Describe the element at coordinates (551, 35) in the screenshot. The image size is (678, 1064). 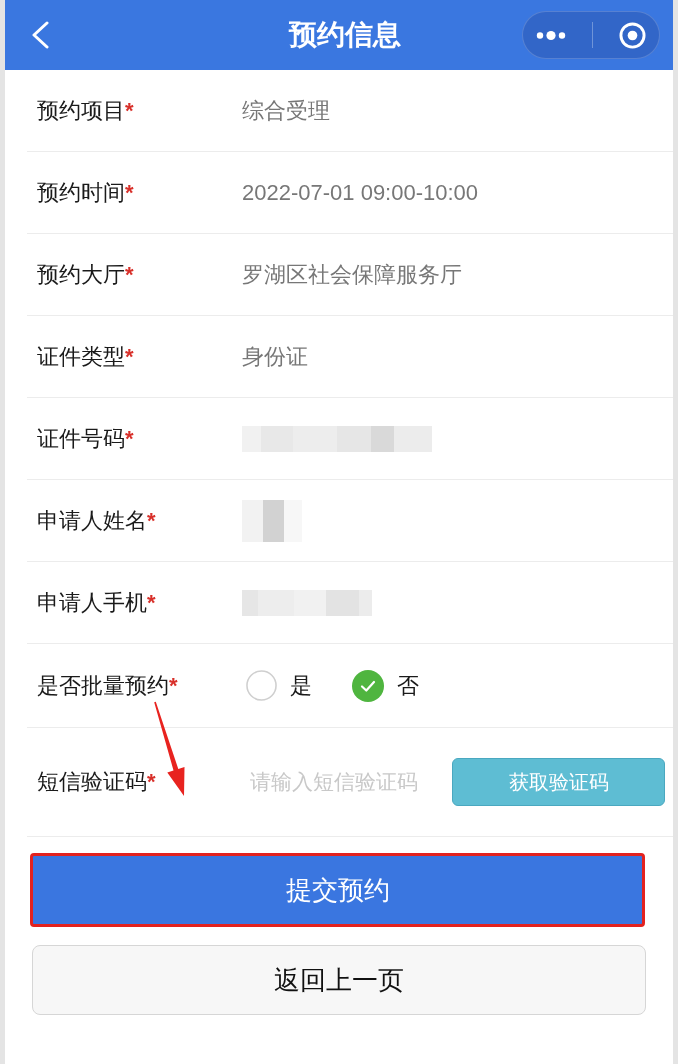
I see `more-icon` at that location.